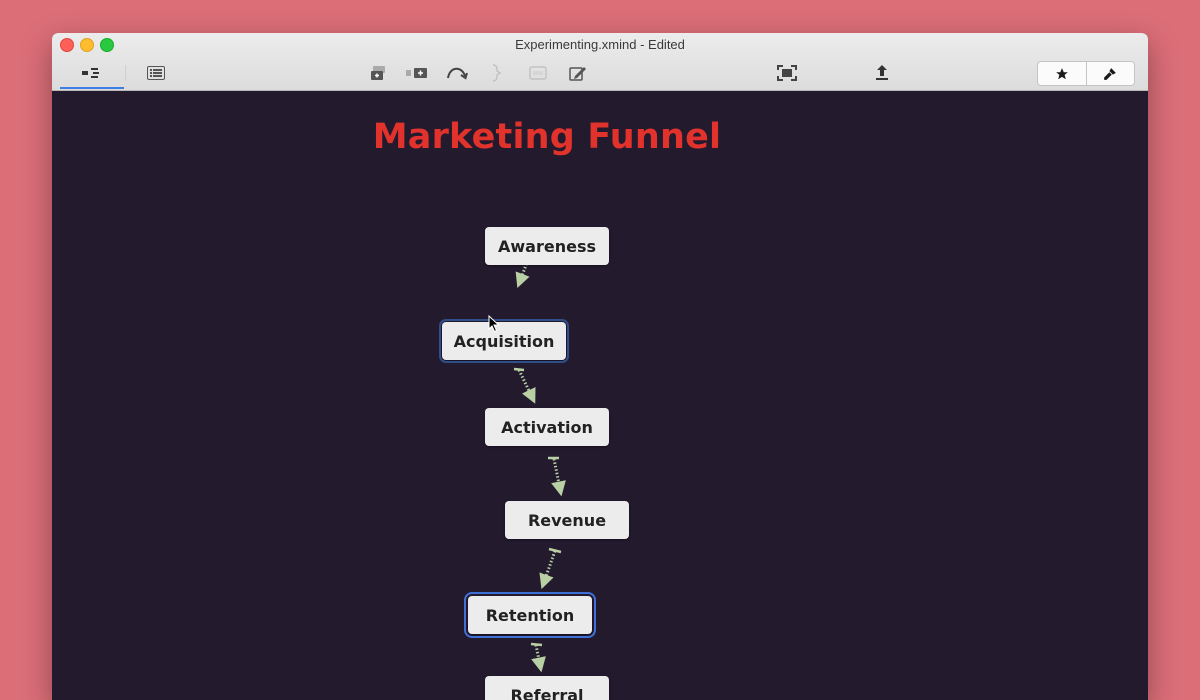  I want to click on note-icon, so click(577, 74).